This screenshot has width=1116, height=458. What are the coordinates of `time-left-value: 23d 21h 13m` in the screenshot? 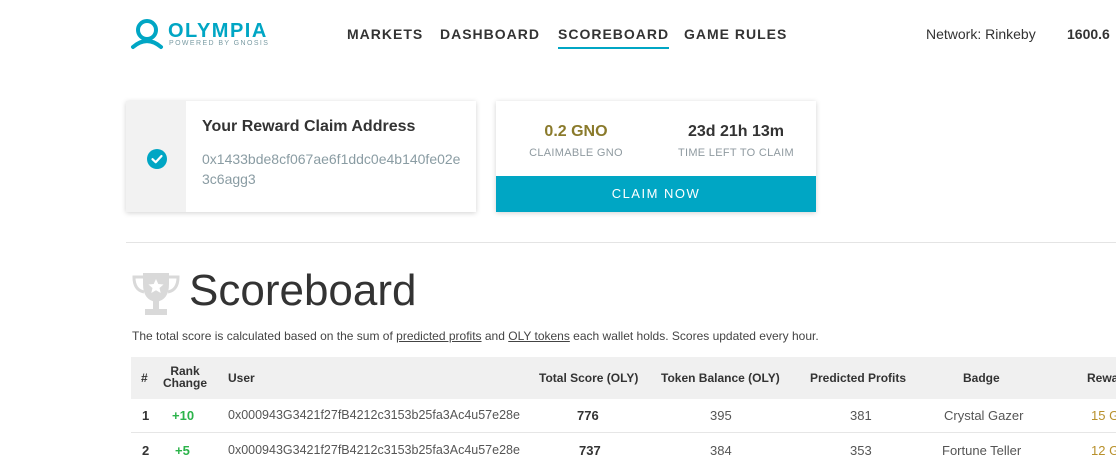 It's located at (736, 131).